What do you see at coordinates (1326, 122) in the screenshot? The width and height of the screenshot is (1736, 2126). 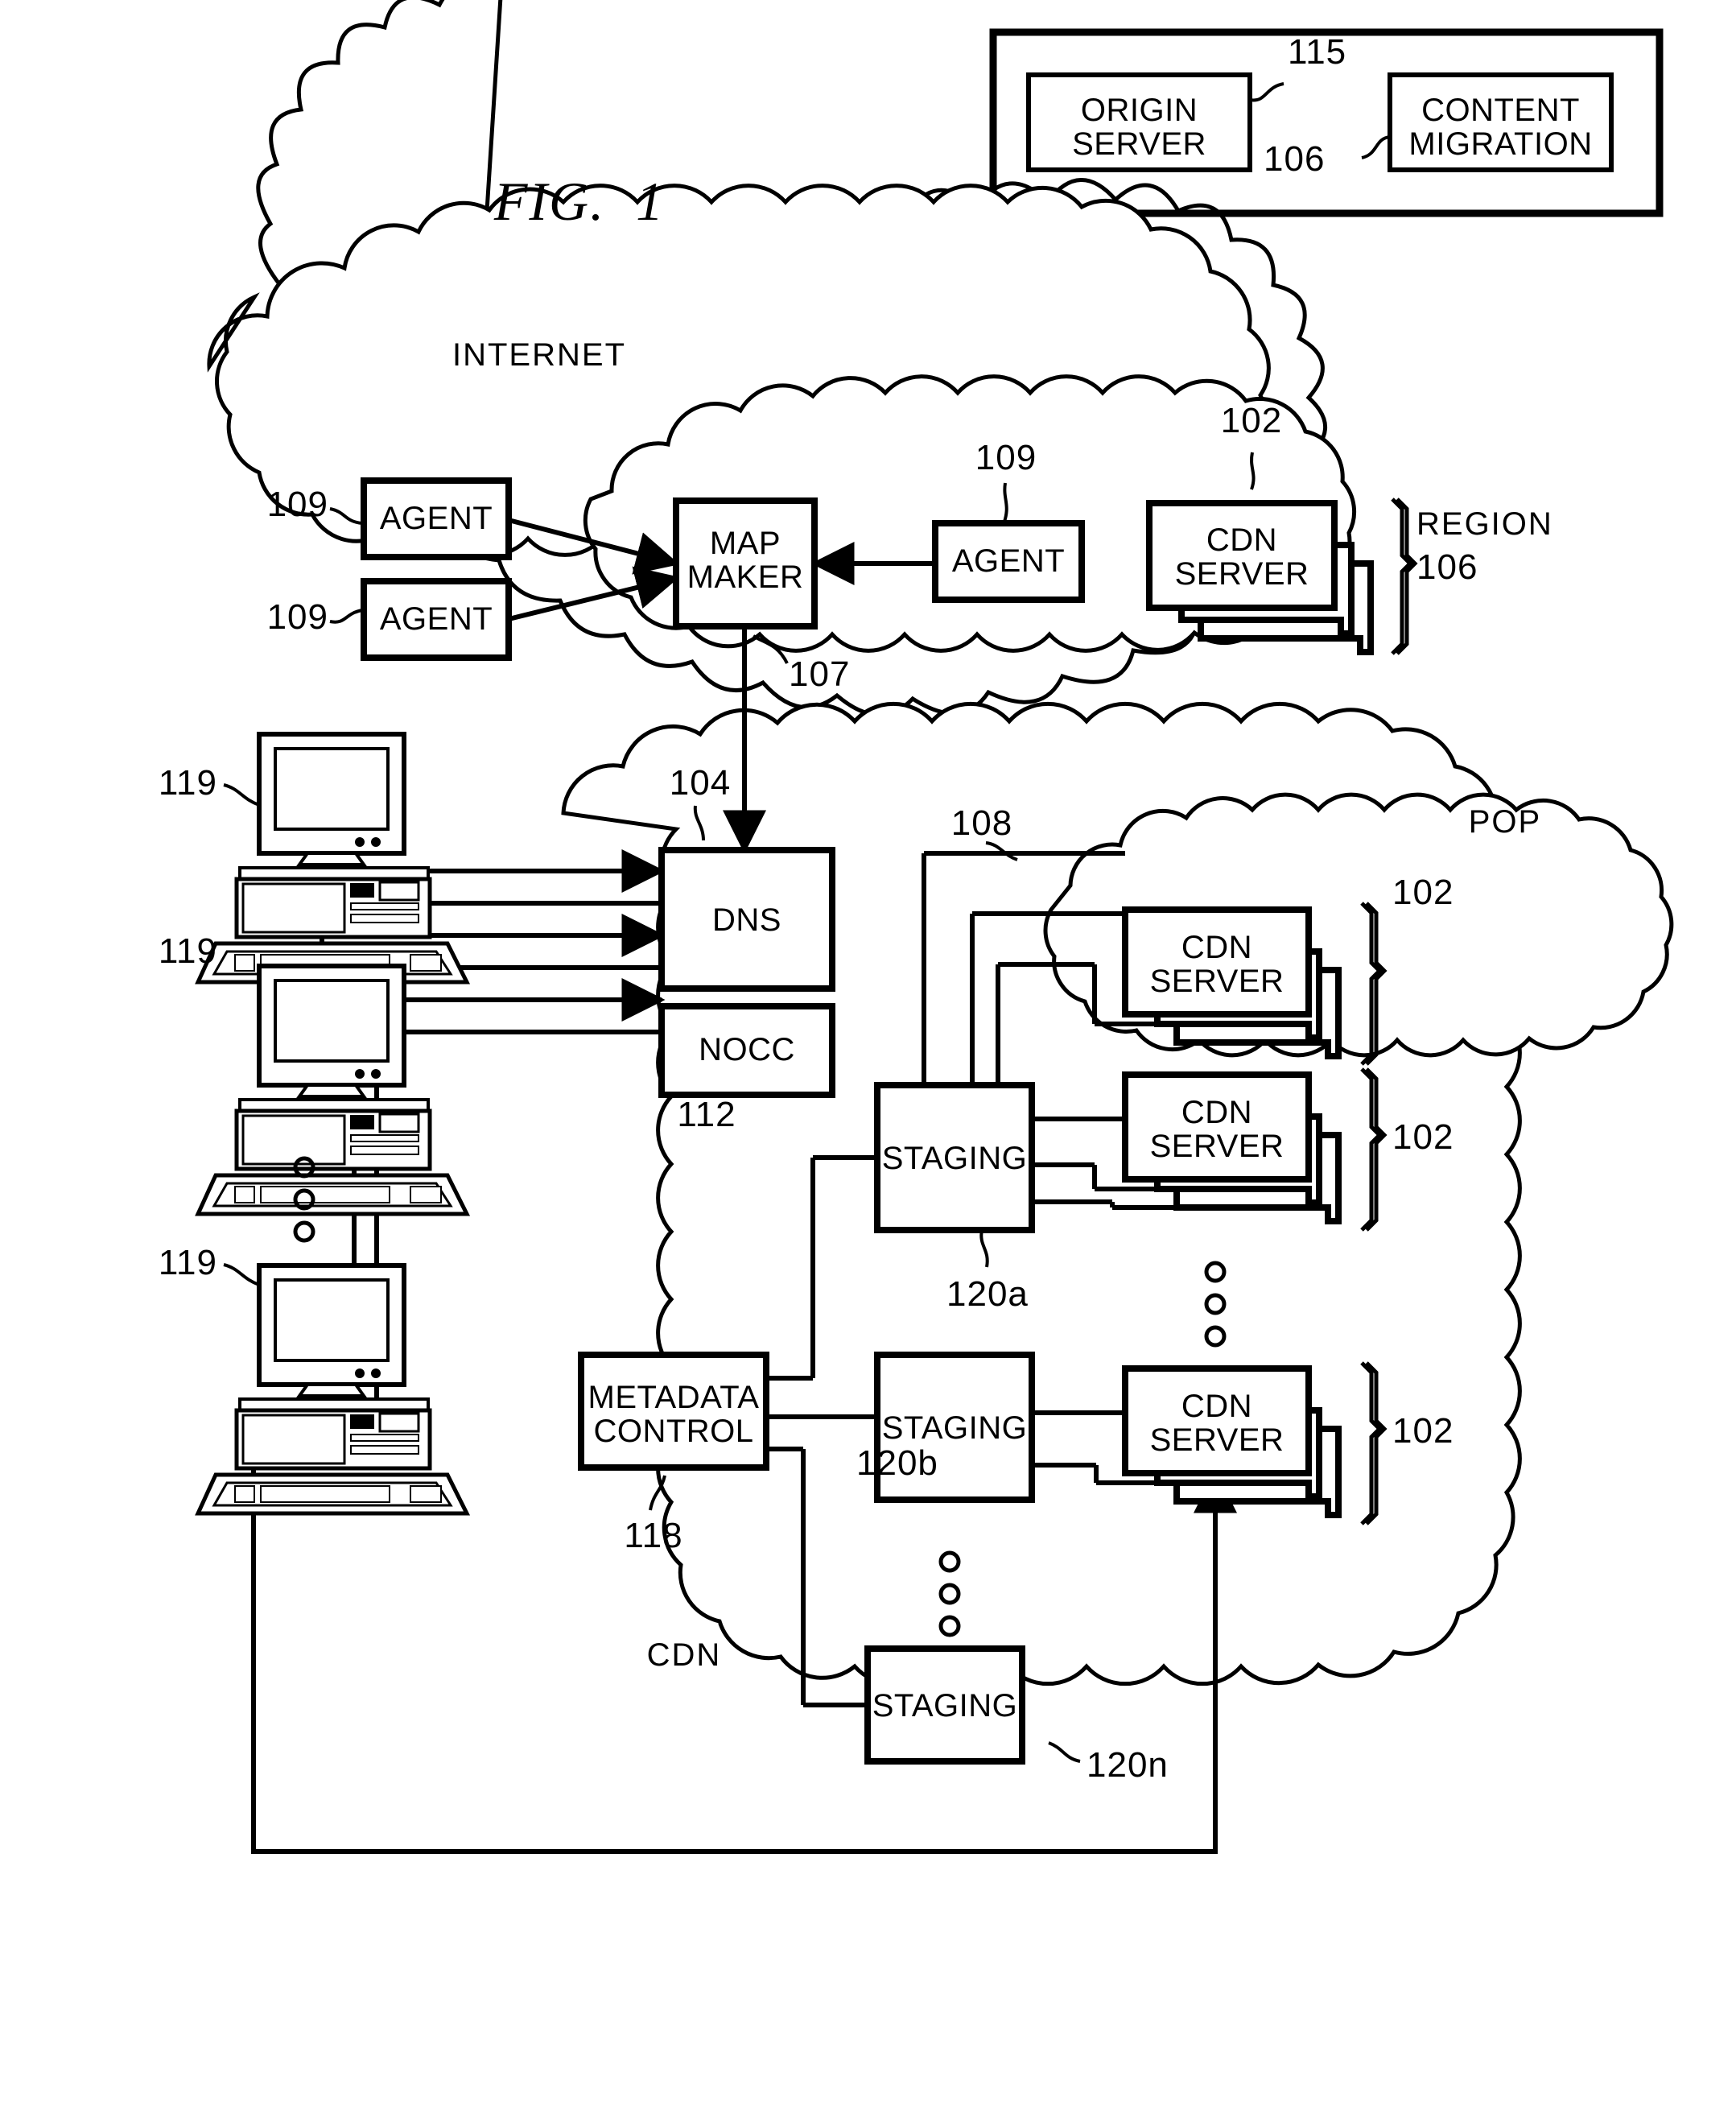 I see `top-panel-frame` at bounding box center [1326, 122].